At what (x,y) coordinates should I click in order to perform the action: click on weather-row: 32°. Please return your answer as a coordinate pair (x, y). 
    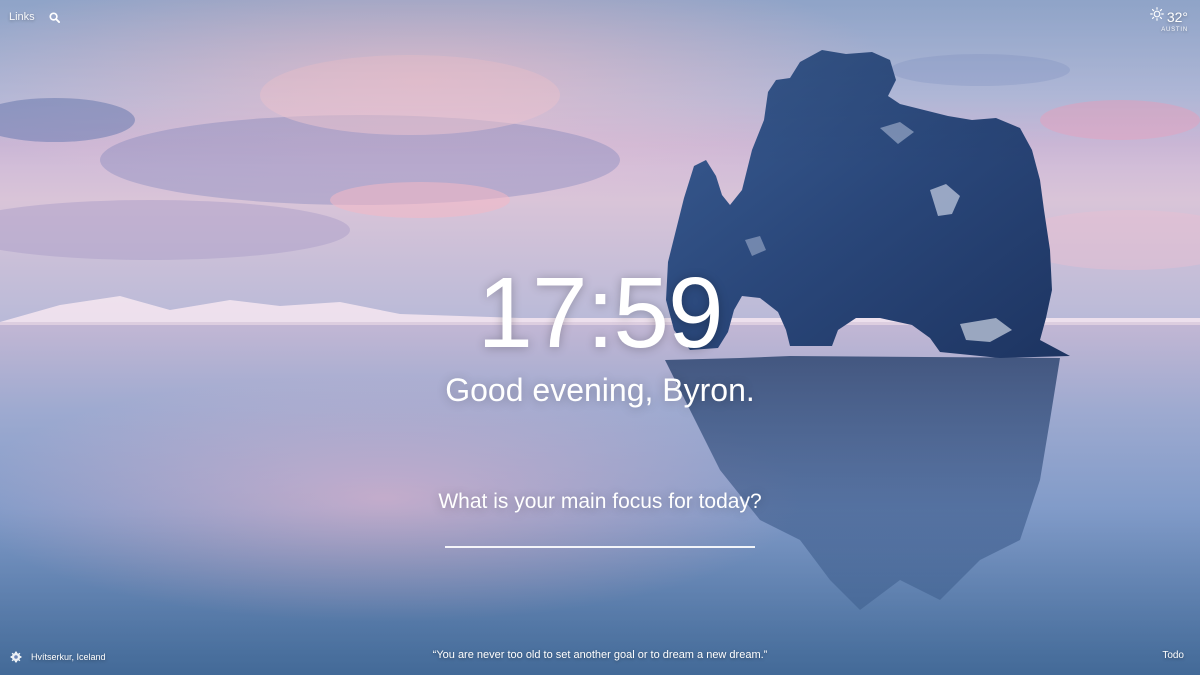
    Looking at the image, I should click on (1168, 16).